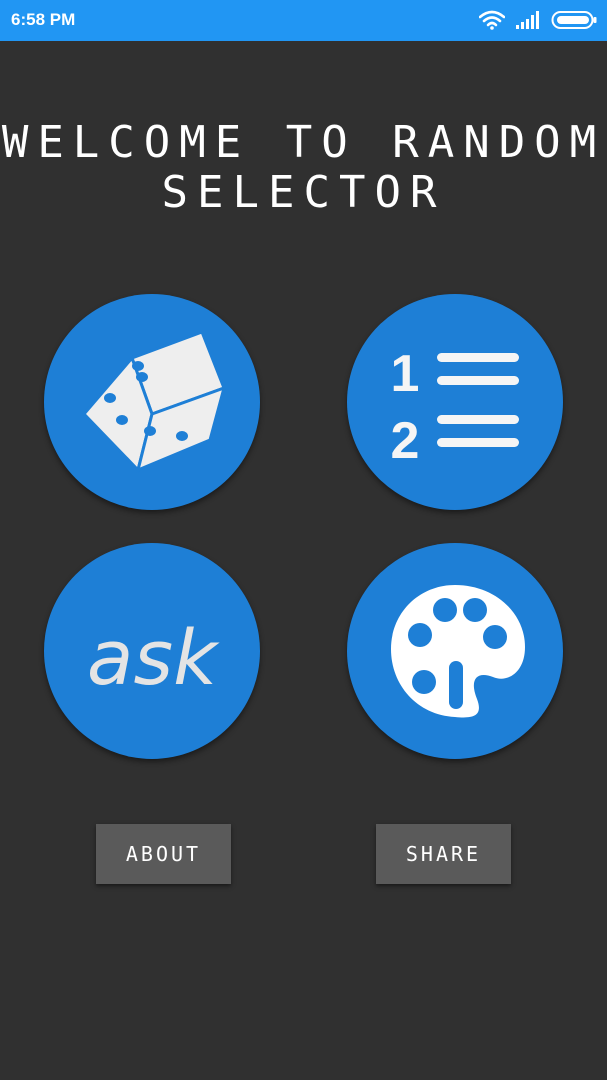  I want to click on dice-icon, so click(154, 401).